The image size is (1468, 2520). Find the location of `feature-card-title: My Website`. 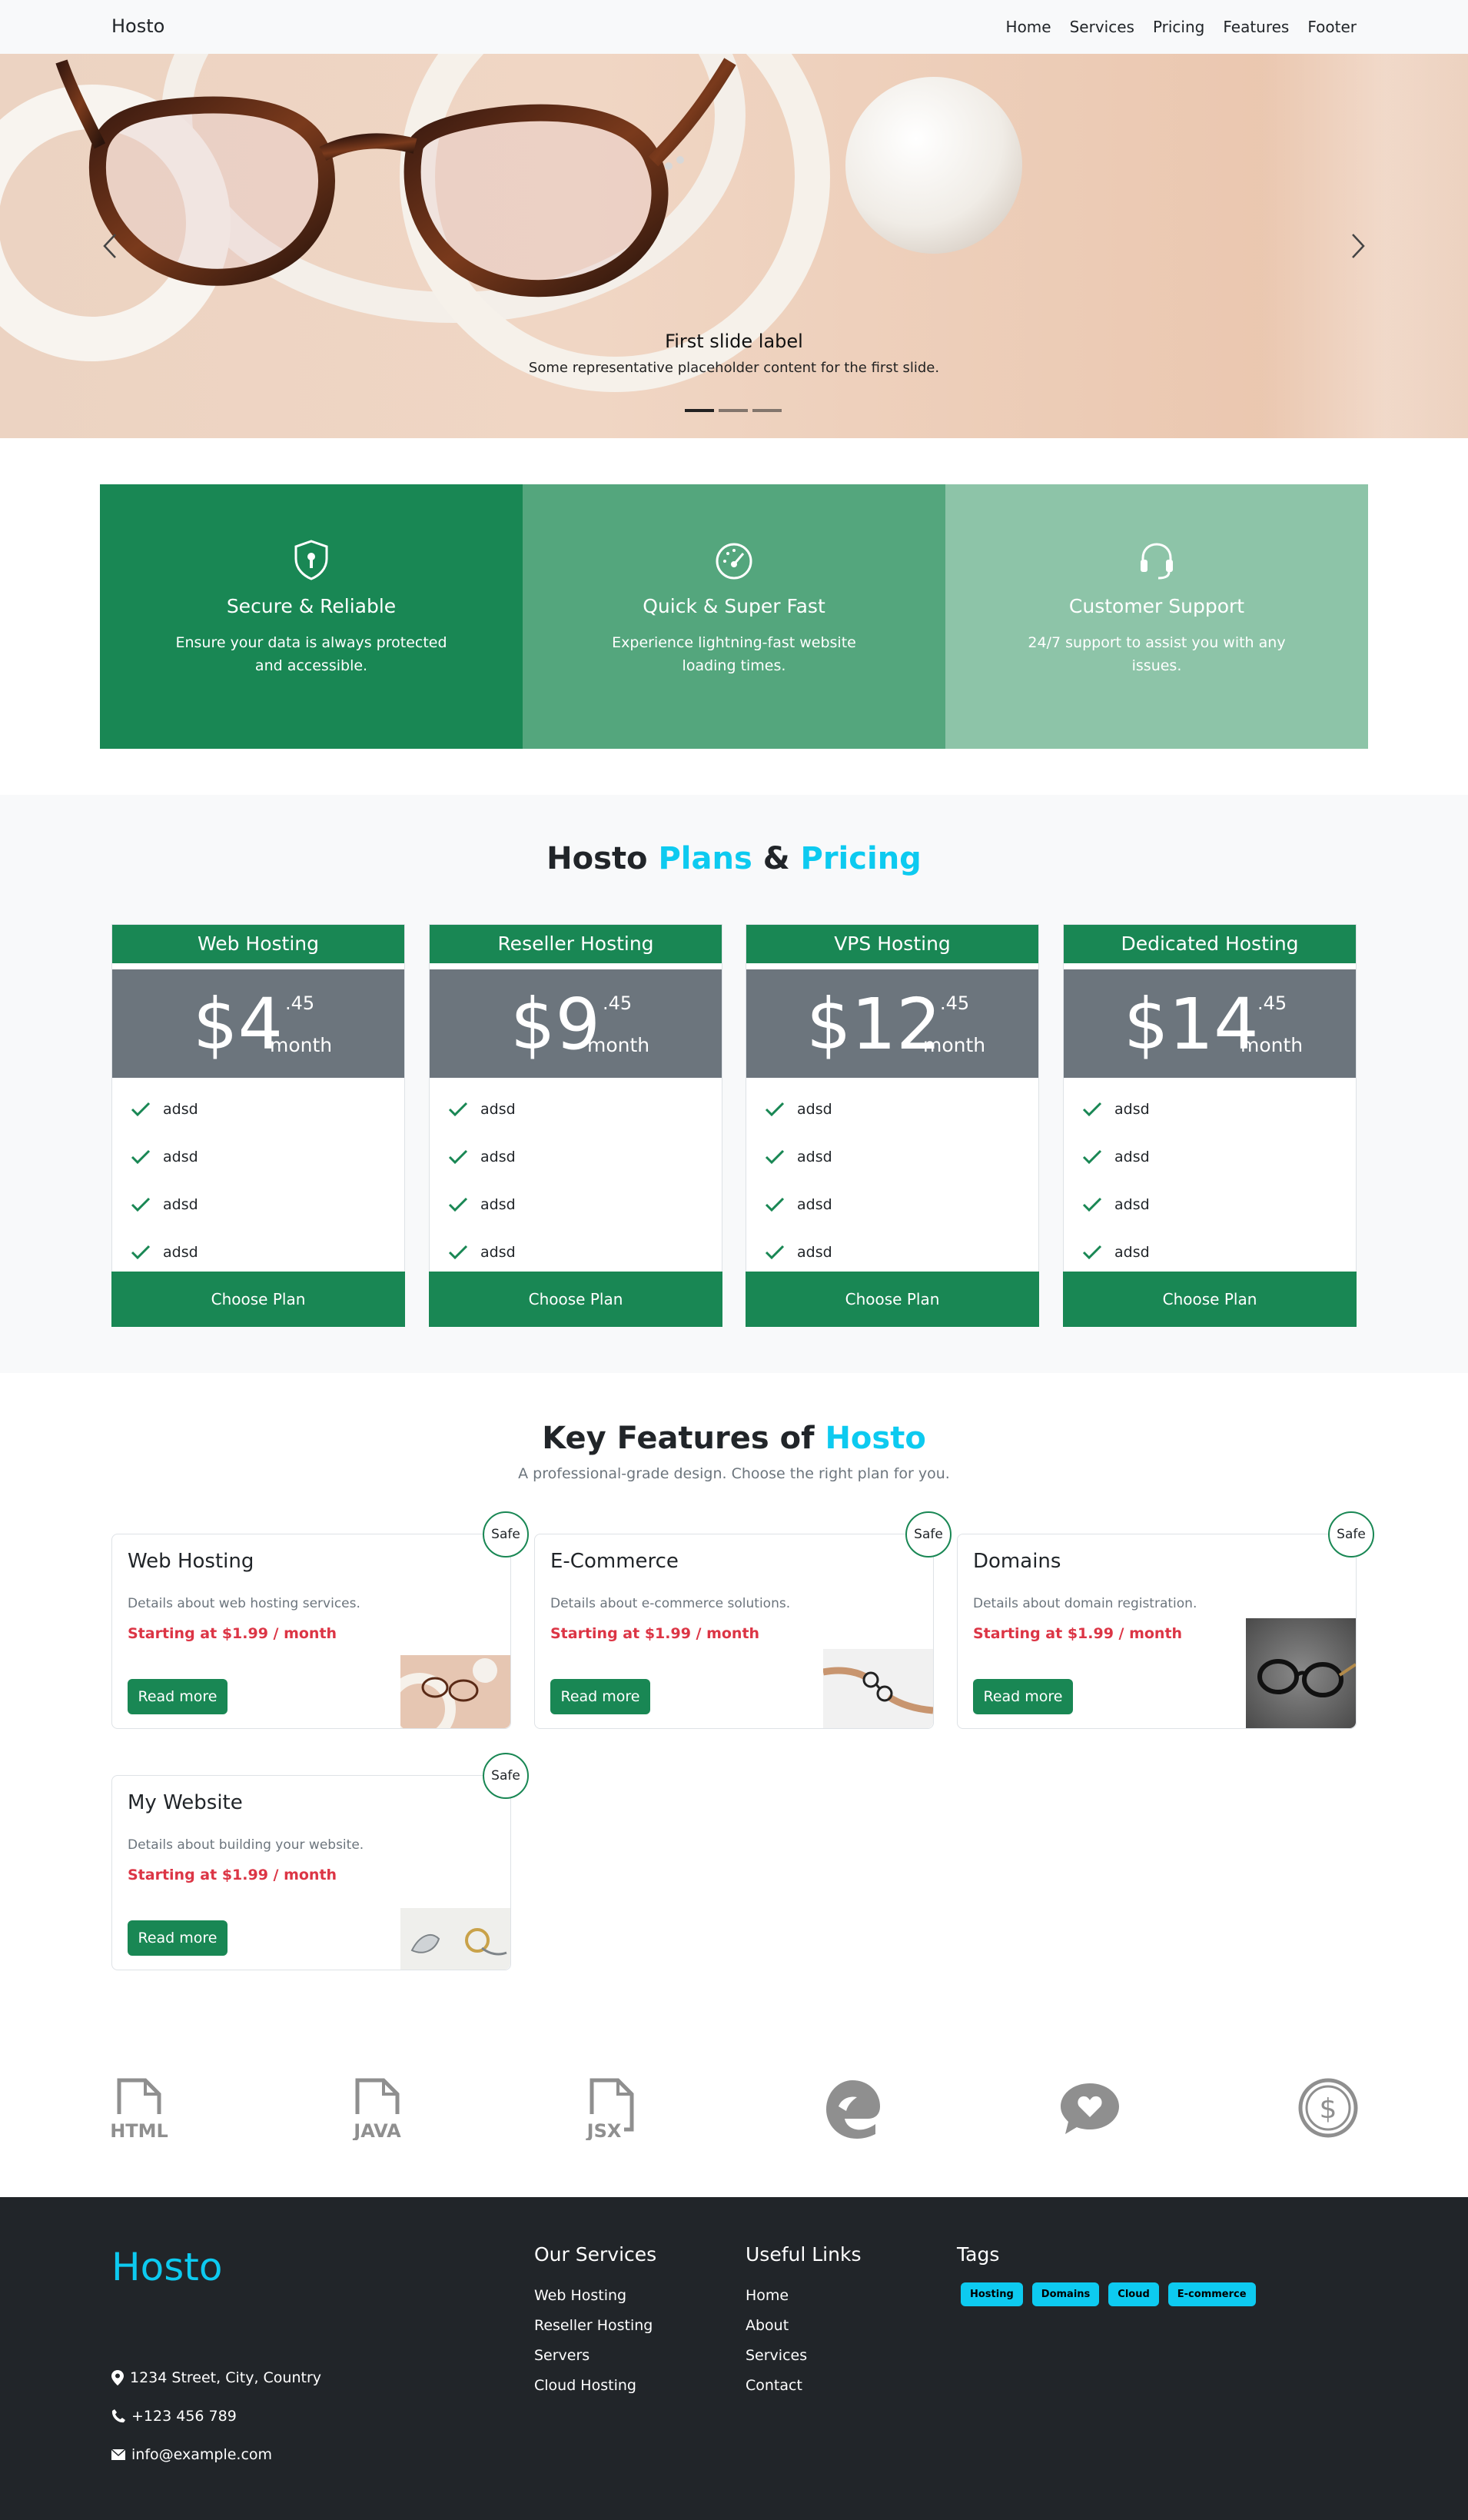

feature-card-title: My Website is located at coordinates (186, 1803).